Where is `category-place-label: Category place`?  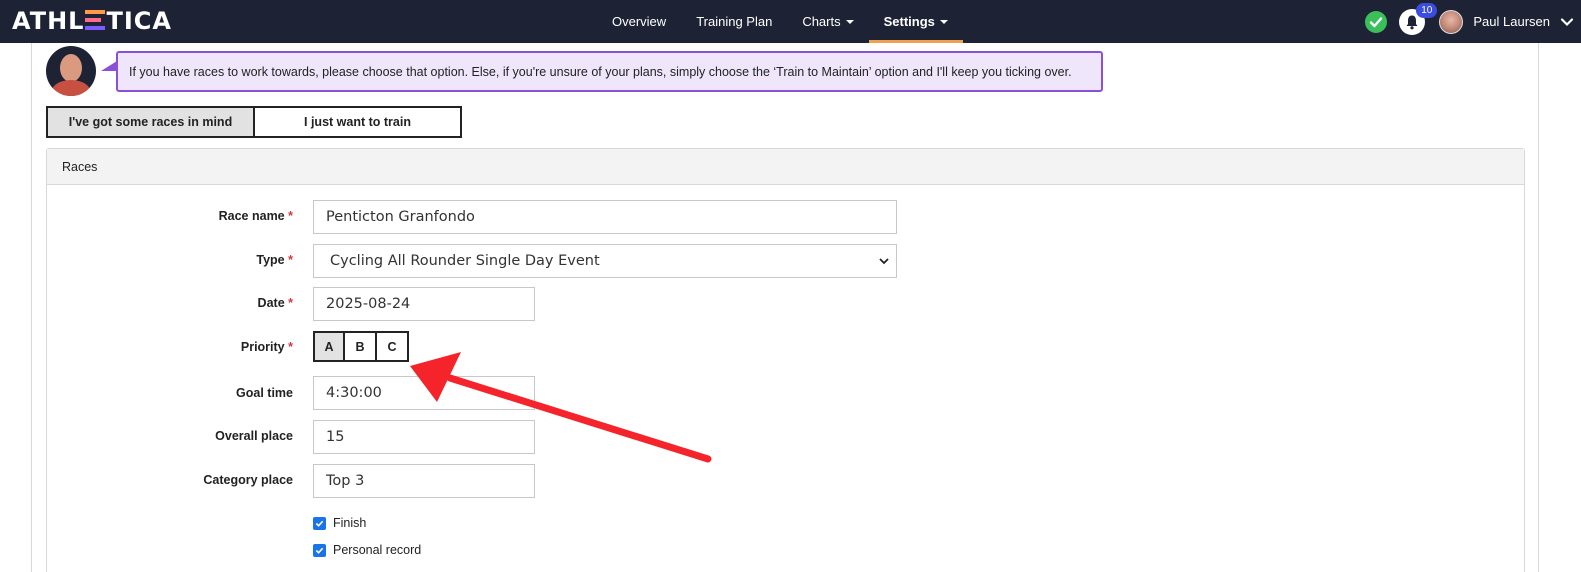
category-place-label: Category place is located at coordinates (248, 480).